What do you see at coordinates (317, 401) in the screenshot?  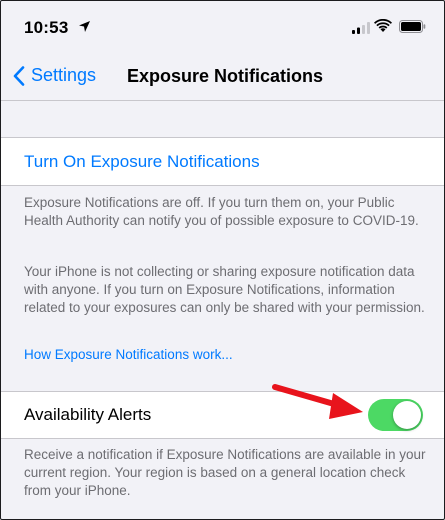 I see `red-arrow-icon` at bounding box center [317, 401].